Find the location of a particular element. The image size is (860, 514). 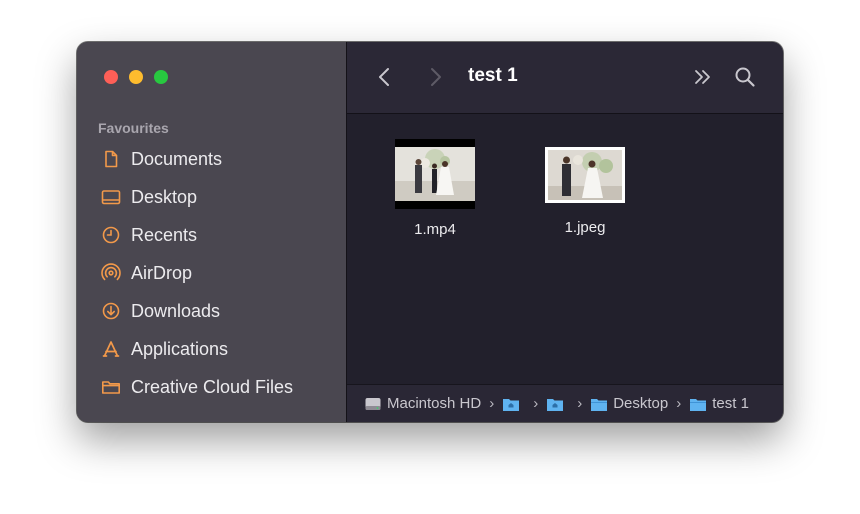

sidebar-item-label: Desktop is located at coordinates (164, 196).